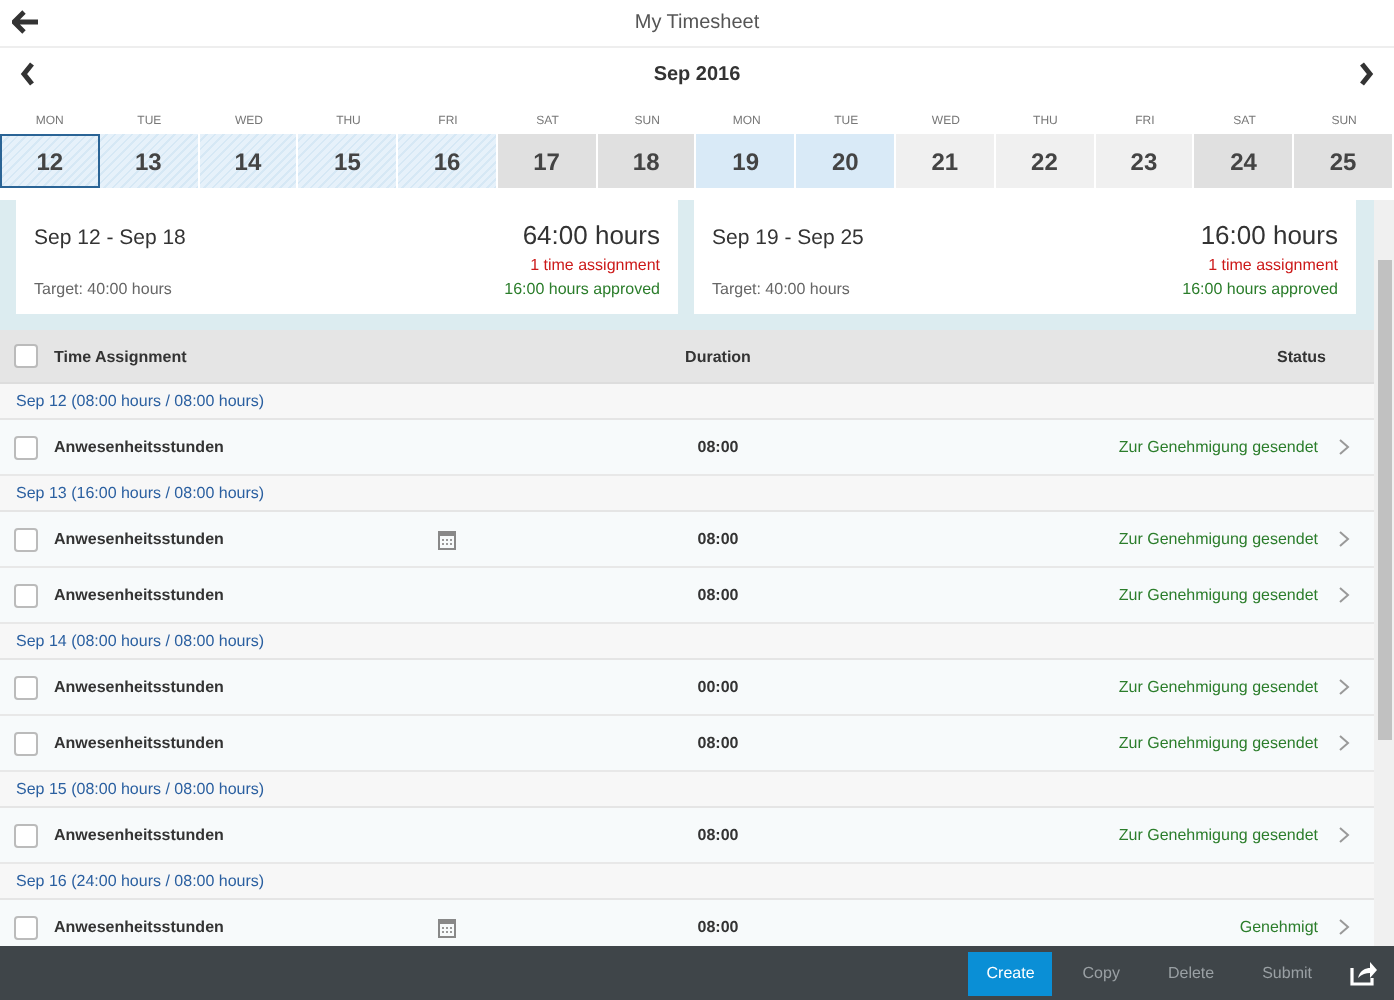 This screenshot has height=1000, width=1394. Describe the element at coordinates (1301, 356) in the screenshot. I see `column-header: Status` at that location.